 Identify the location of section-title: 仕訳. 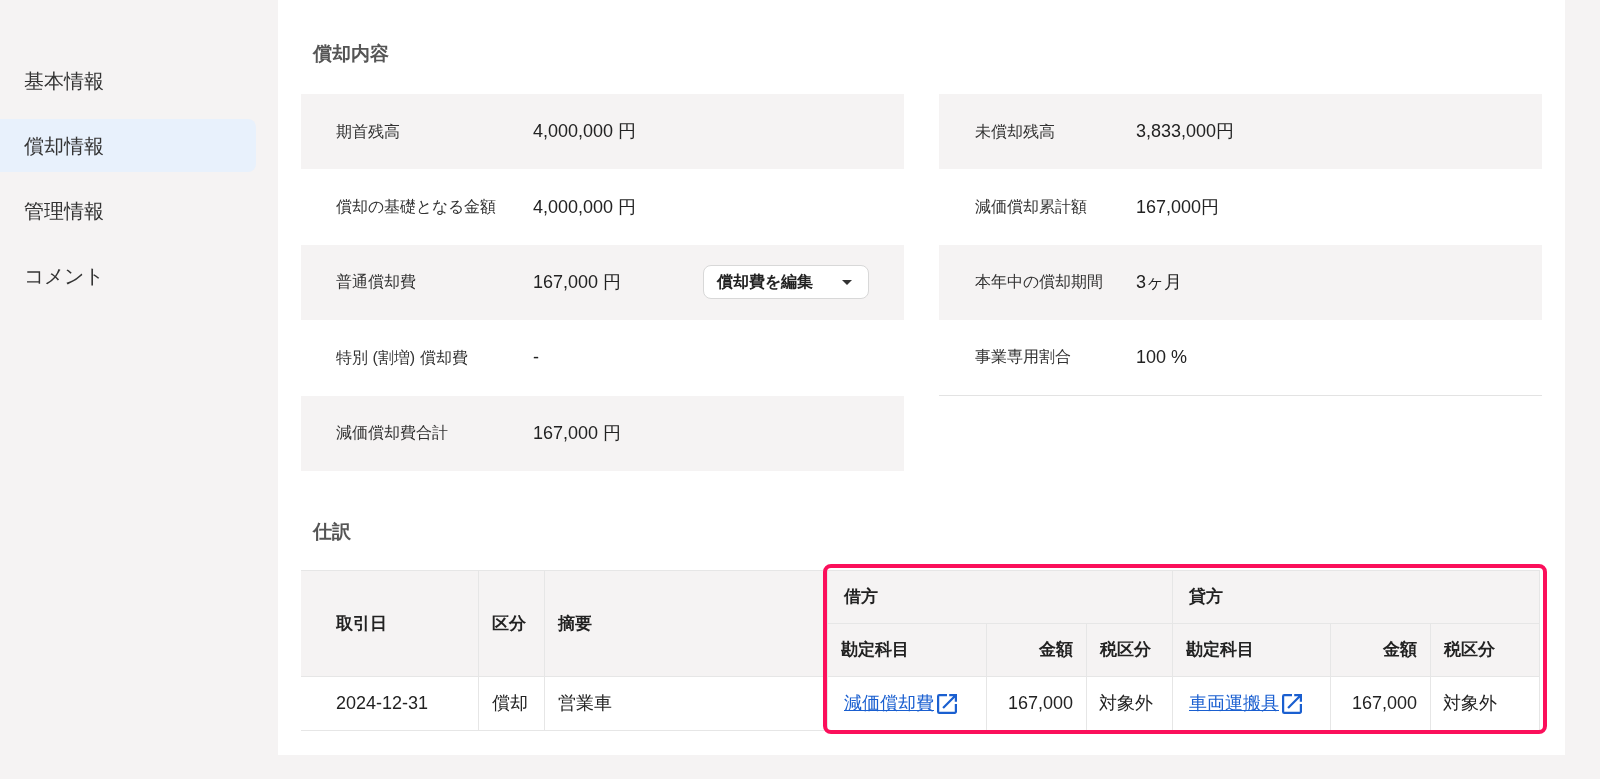
(332, 531).